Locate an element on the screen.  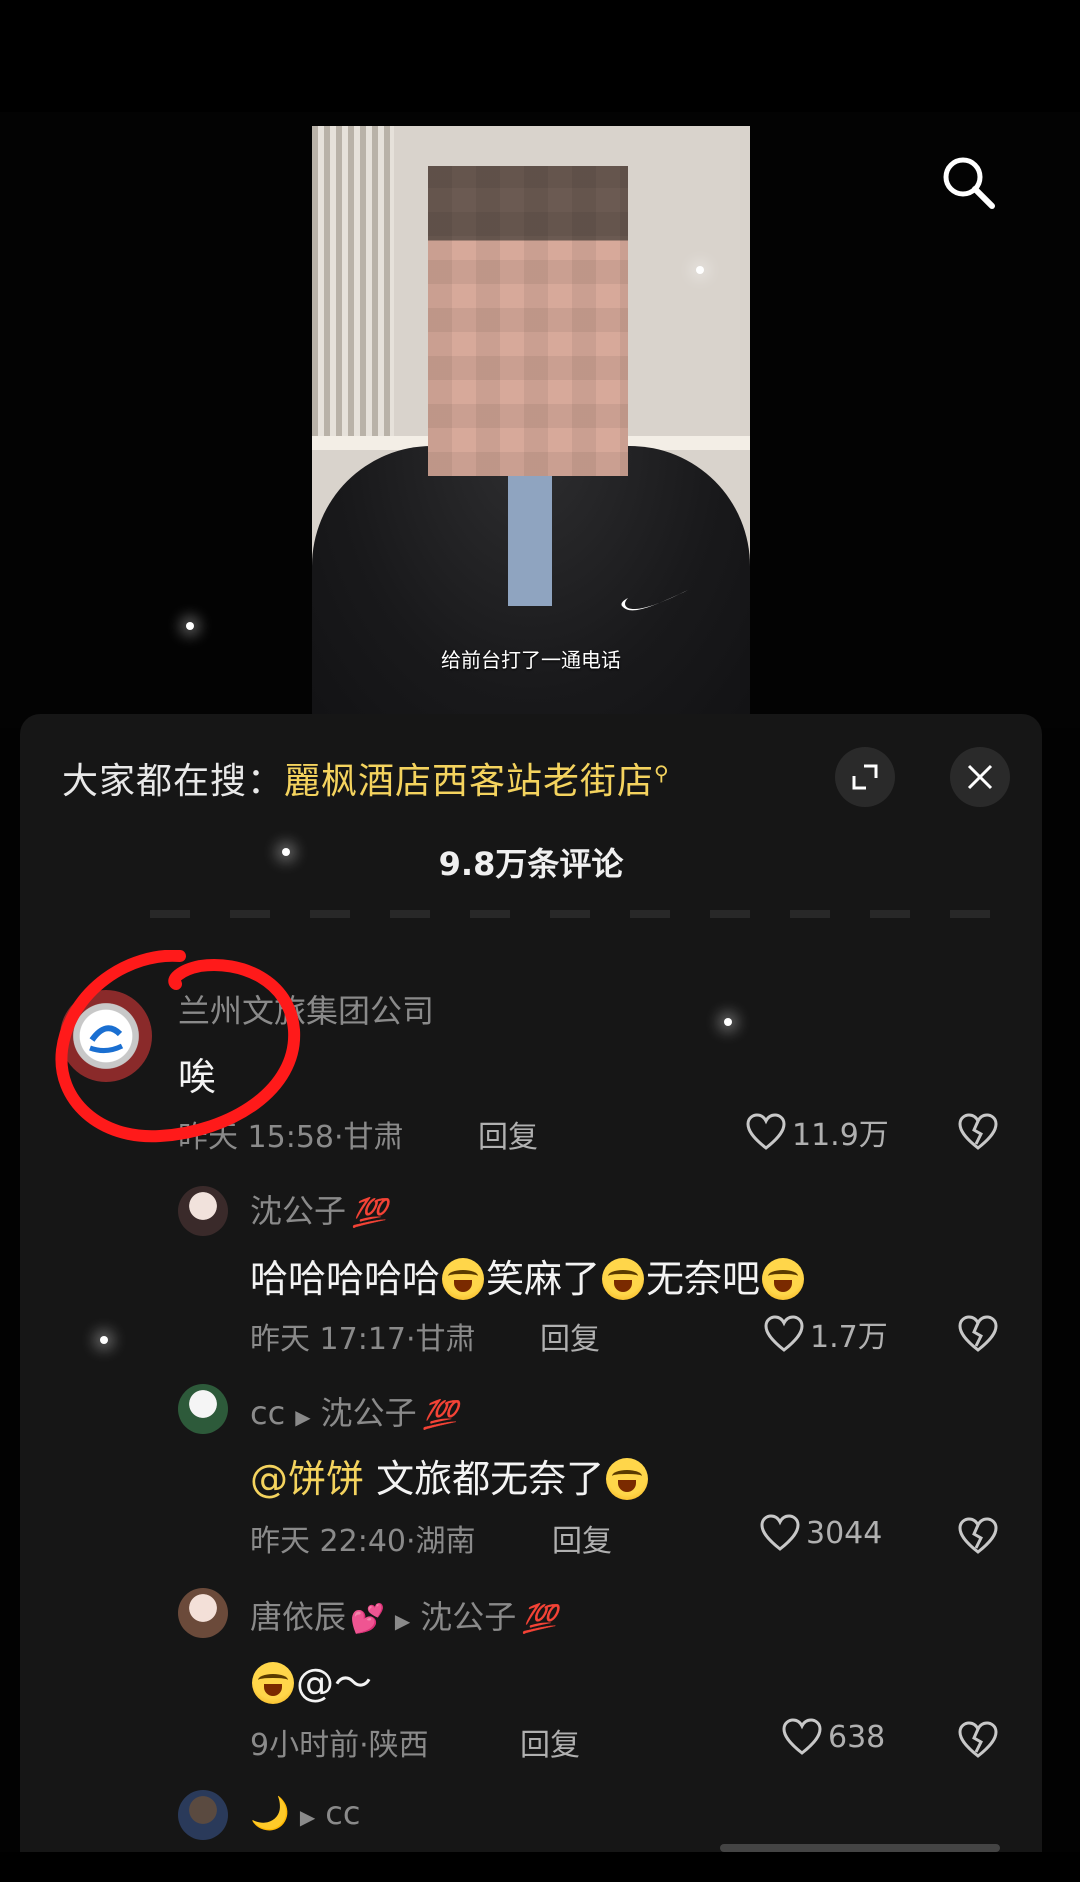
trending-search-hint: 大家都在搜：麗枫酒店西客站老街店⚲ is located at coordinates (366, 778).